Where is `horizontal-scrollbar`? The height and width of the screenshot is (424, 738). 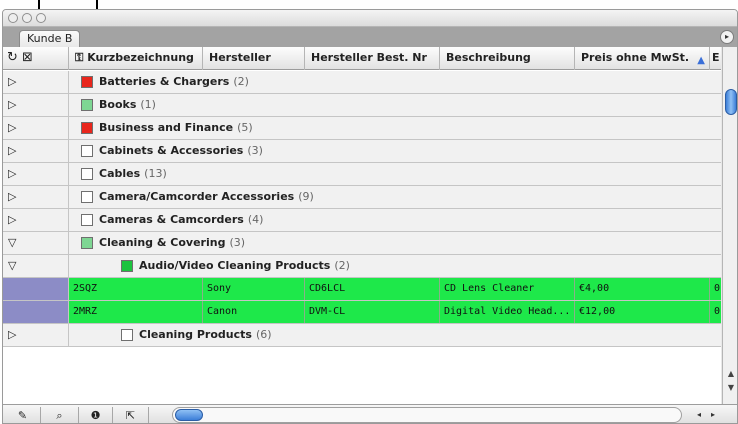 horizontal-scrollbar is located at coordinates (427, 415).